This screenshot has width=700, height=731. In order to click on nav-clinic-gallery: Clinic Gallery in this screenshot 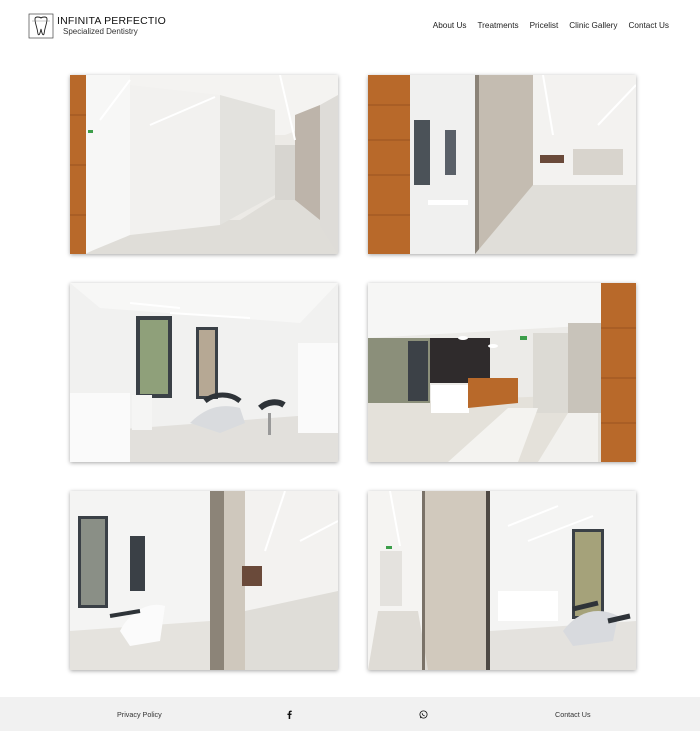, I will do `click(593, 25)`.